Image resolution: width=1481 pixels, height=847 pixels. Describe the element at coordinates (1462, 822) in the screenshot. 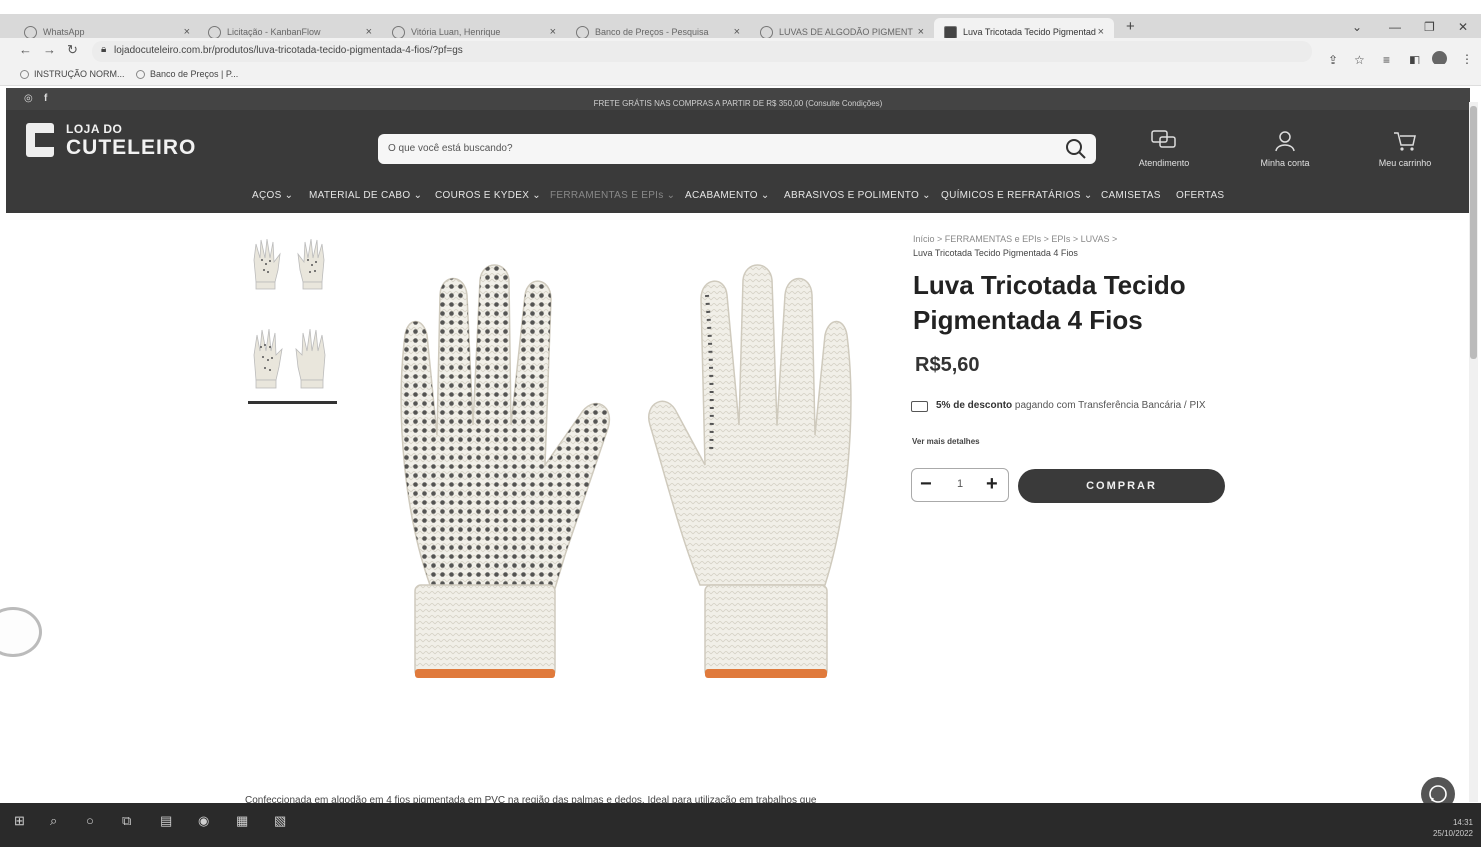

I see `clock-time: 14:31` at that location.